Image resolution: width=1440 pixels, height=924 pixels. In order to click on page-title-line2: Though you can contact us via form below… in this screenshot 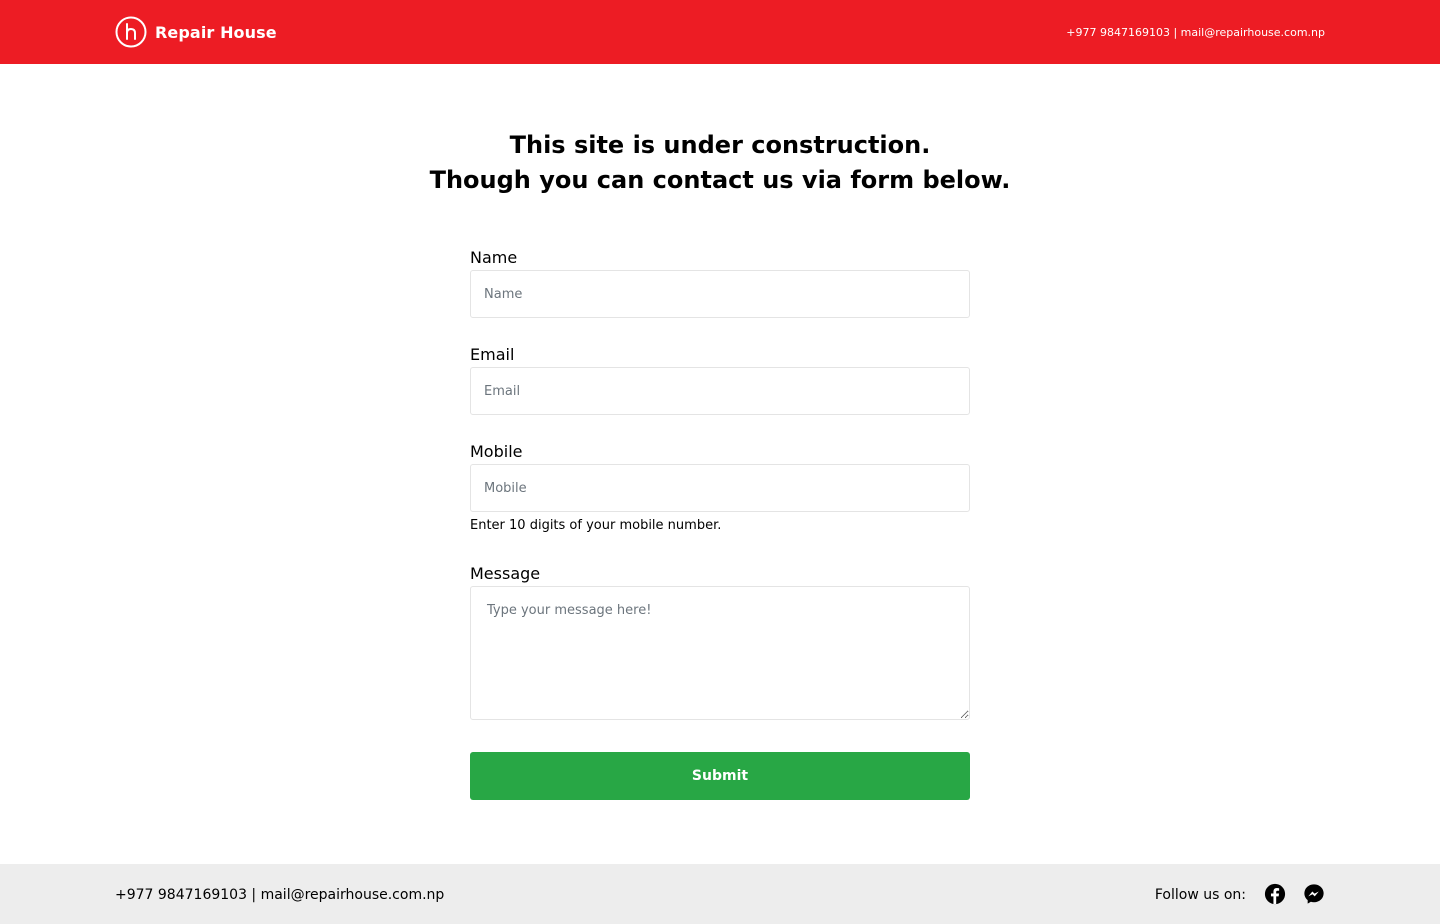, I will do `click(720, 180)`.